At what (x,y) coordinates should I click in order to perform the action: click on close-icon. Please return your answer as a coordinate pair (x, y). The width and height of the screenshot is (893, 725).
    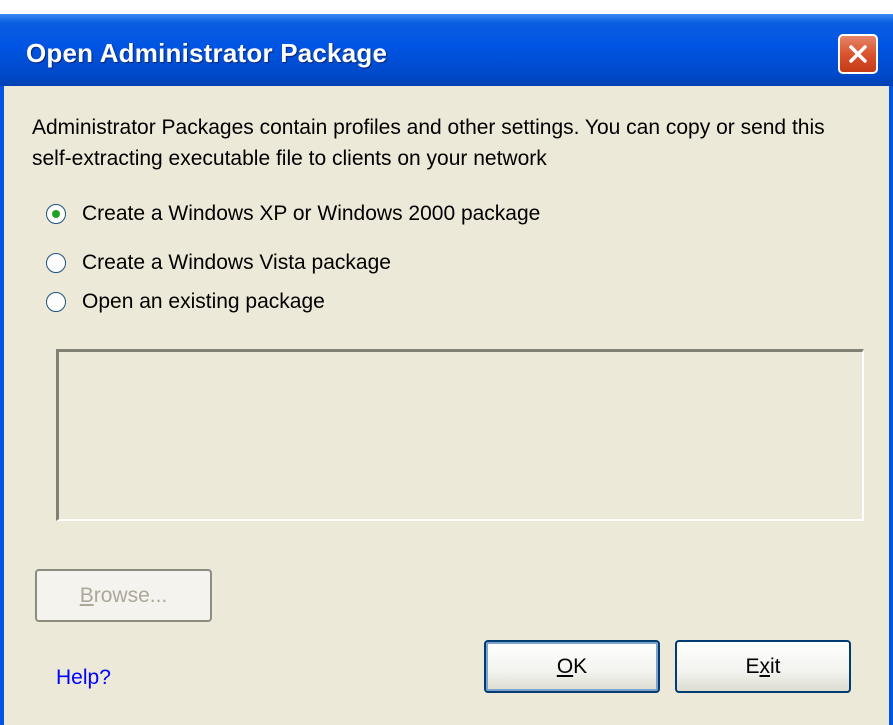
    Looking at the image, I should click on (858, 54).